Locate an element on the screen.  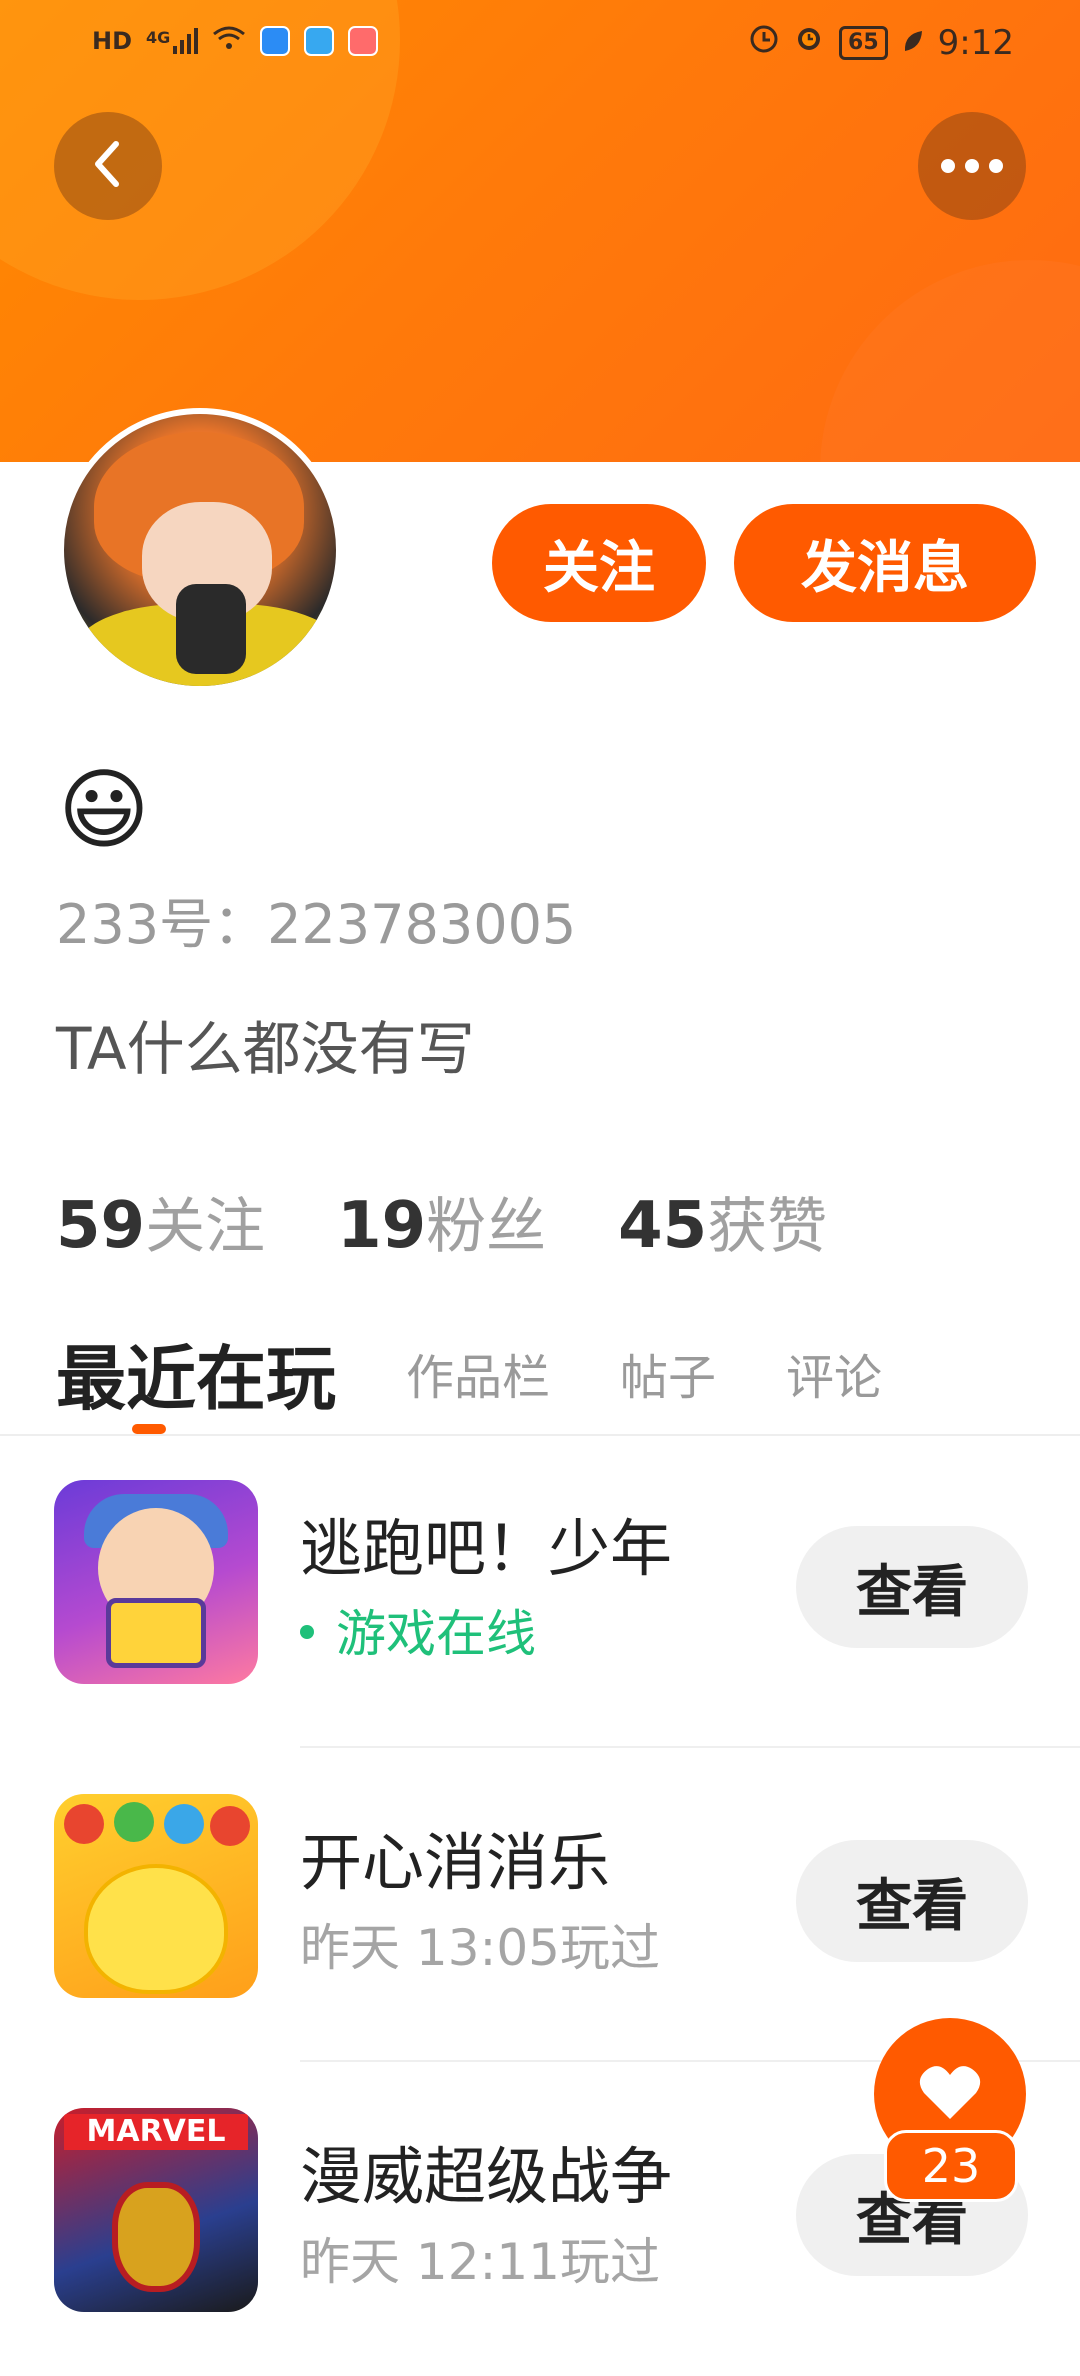
happy-match-game-icon is located at coordinates (156, 1896).